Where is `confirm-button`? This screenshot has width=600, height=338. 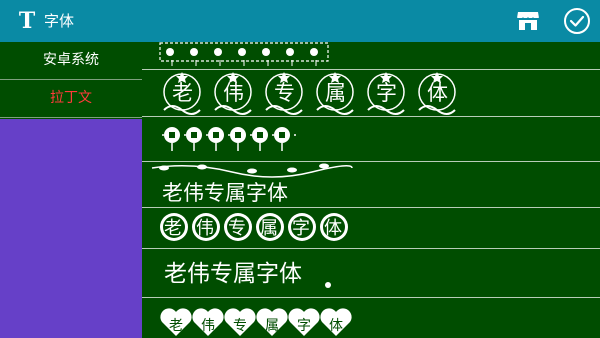
confirm-button is located at coordinates (577, 21).